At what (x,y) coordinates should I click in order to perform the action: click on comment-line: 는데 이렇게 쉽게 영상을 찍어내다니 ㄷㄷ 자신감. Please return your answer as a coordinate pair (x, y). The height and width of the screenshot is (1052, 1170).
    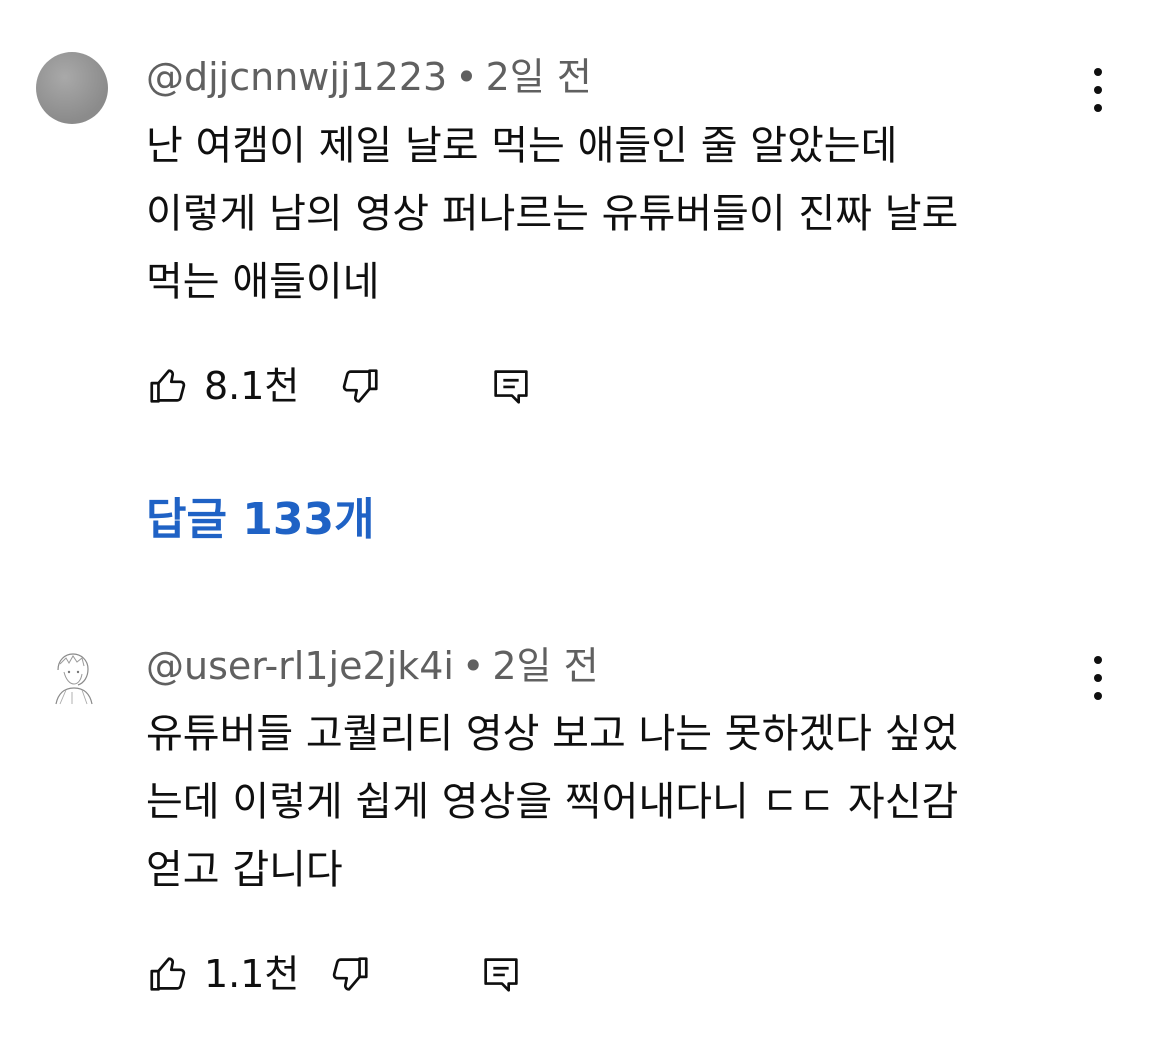
    Looking at the image, I should click on (552, 802).